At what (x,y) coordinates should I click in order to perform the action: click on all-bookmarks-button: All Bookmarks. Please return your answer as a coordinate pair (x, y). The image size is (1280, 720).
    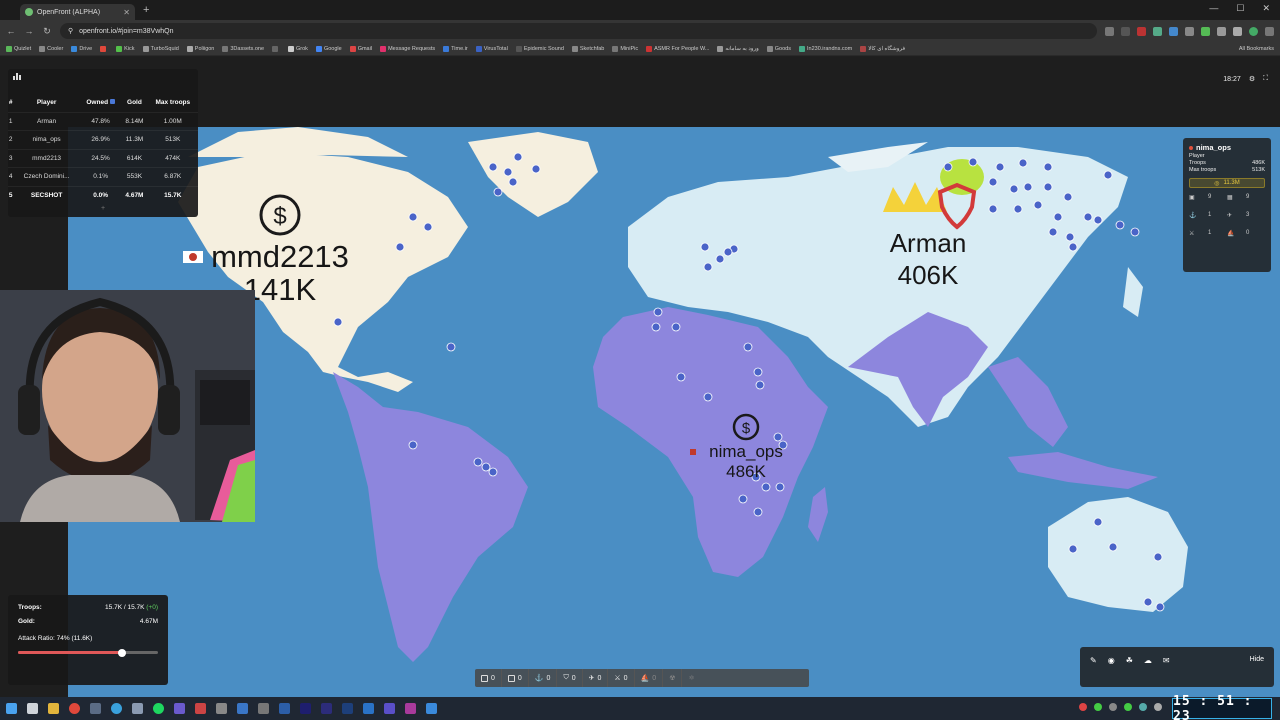
    Looking at the image, I should click on (1256, 49).